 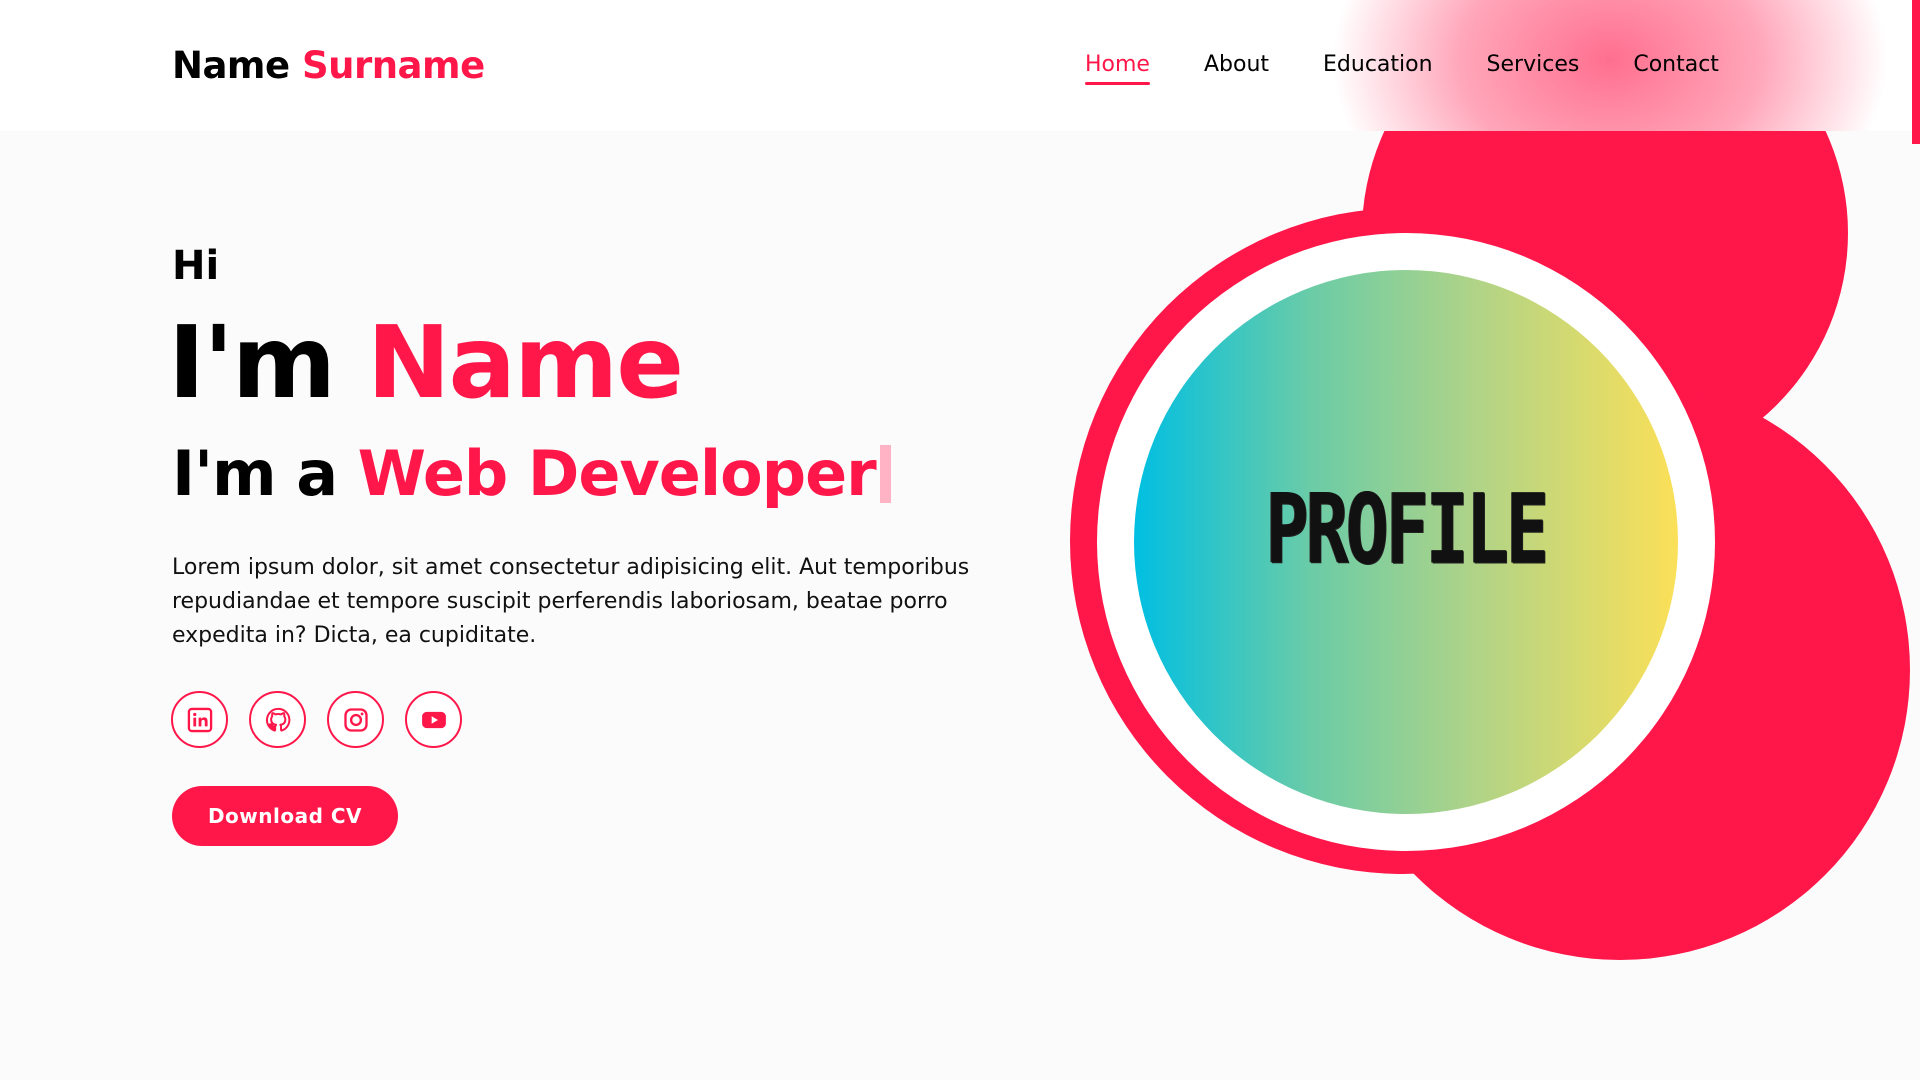 What do you see at coordinates (617, 473) in the screenshot?
I see `role-text: Web Developer` at bounding box center [617, 473].